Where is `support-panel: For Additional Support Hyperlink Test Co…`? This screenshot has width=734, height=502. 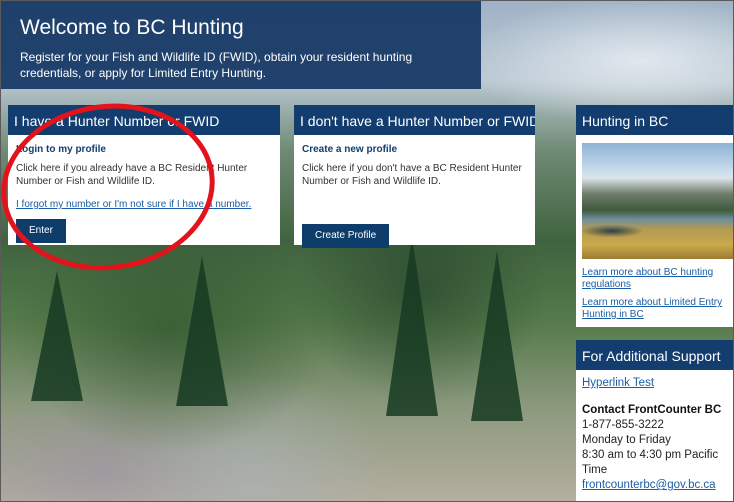 support-panel: For Additional Support Hyperlink Test Co… is located at coordinates (654, 420).